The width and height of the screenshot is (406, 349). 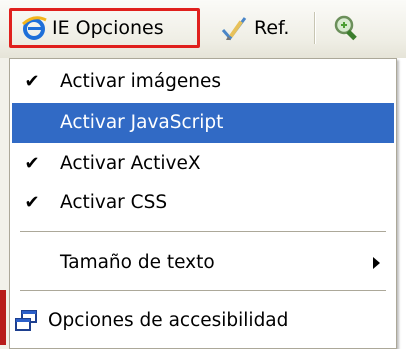 What do you see at coordinates (137, 262) in the screenshot?
I see `menu-item-label: Tamaño de texto` at bounding box center [137, 262].